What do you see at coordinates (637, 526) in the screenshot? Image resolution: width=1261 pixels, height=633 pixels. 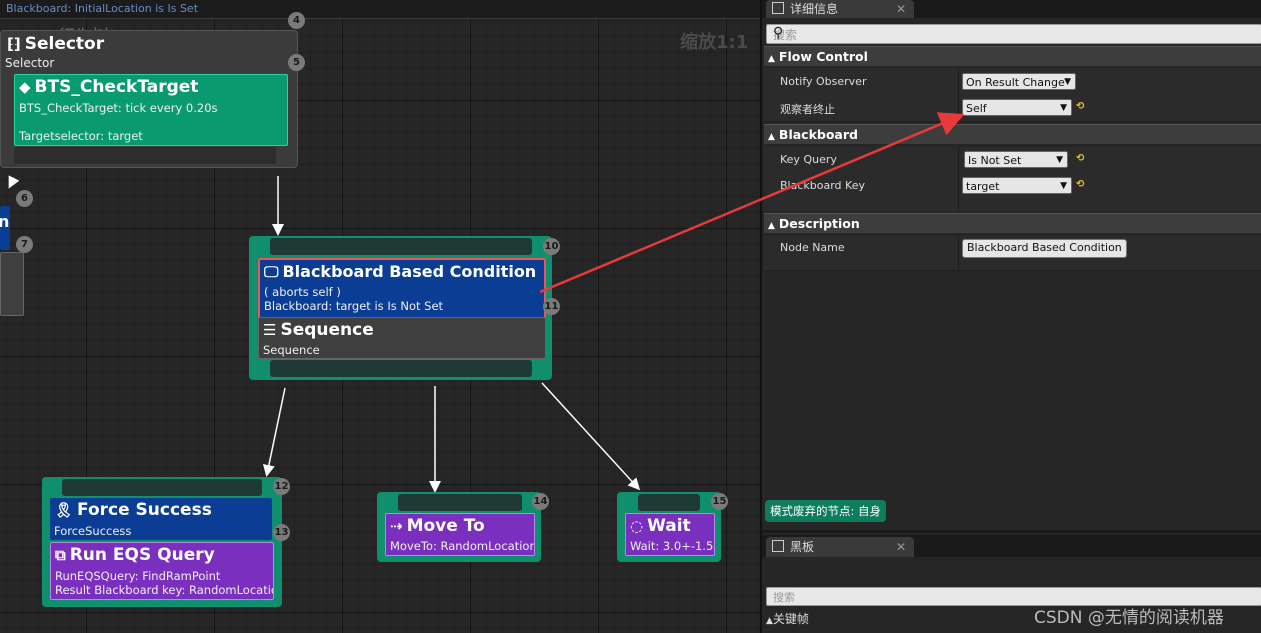 I see `wait-spinner-icon: ◌` at bounding box center [637, 526].